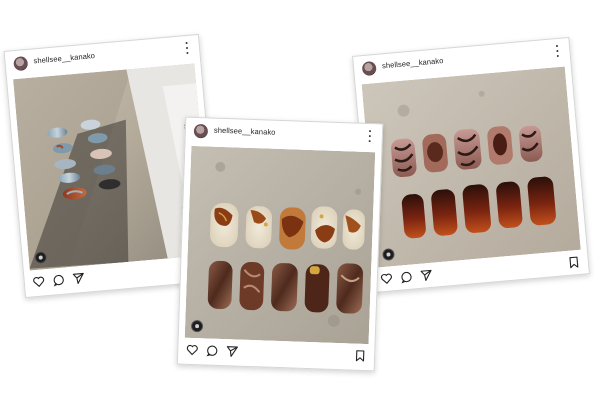  Describe the element at coordinates (276, 354) in the screenshot. I see `action-bar` at that location.